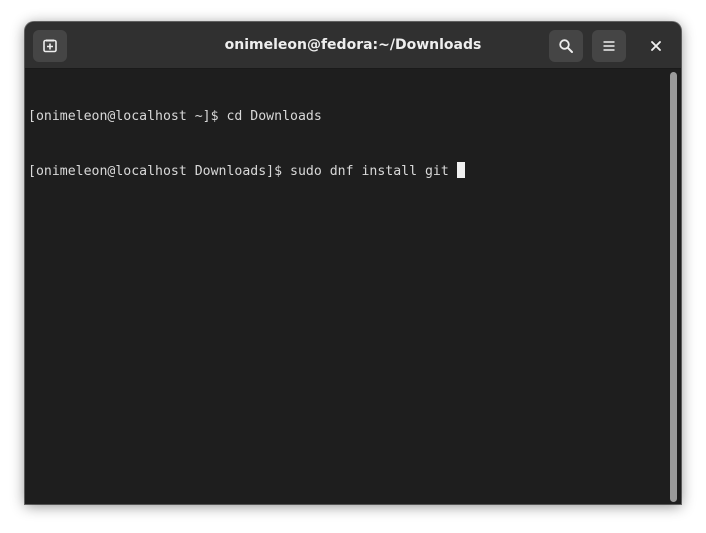 This screenshot has width=706, height=533. Describe the element at coordinates (353, 45) in the screenshot. I see `header-bar: onimeleon@fedora:~/Downloads` at that location.